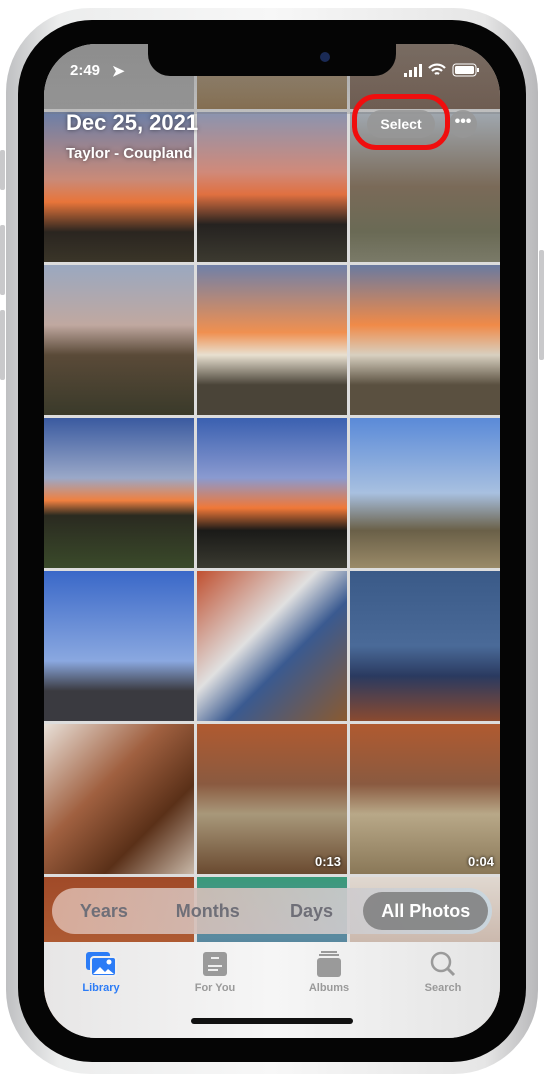 The height and width of the screenshot is (1080, 544). What do you see at coordinates (425, 799) in the screenshot?
I see `photo-thumbnail: 0:04` at bounding box center [425, 799].